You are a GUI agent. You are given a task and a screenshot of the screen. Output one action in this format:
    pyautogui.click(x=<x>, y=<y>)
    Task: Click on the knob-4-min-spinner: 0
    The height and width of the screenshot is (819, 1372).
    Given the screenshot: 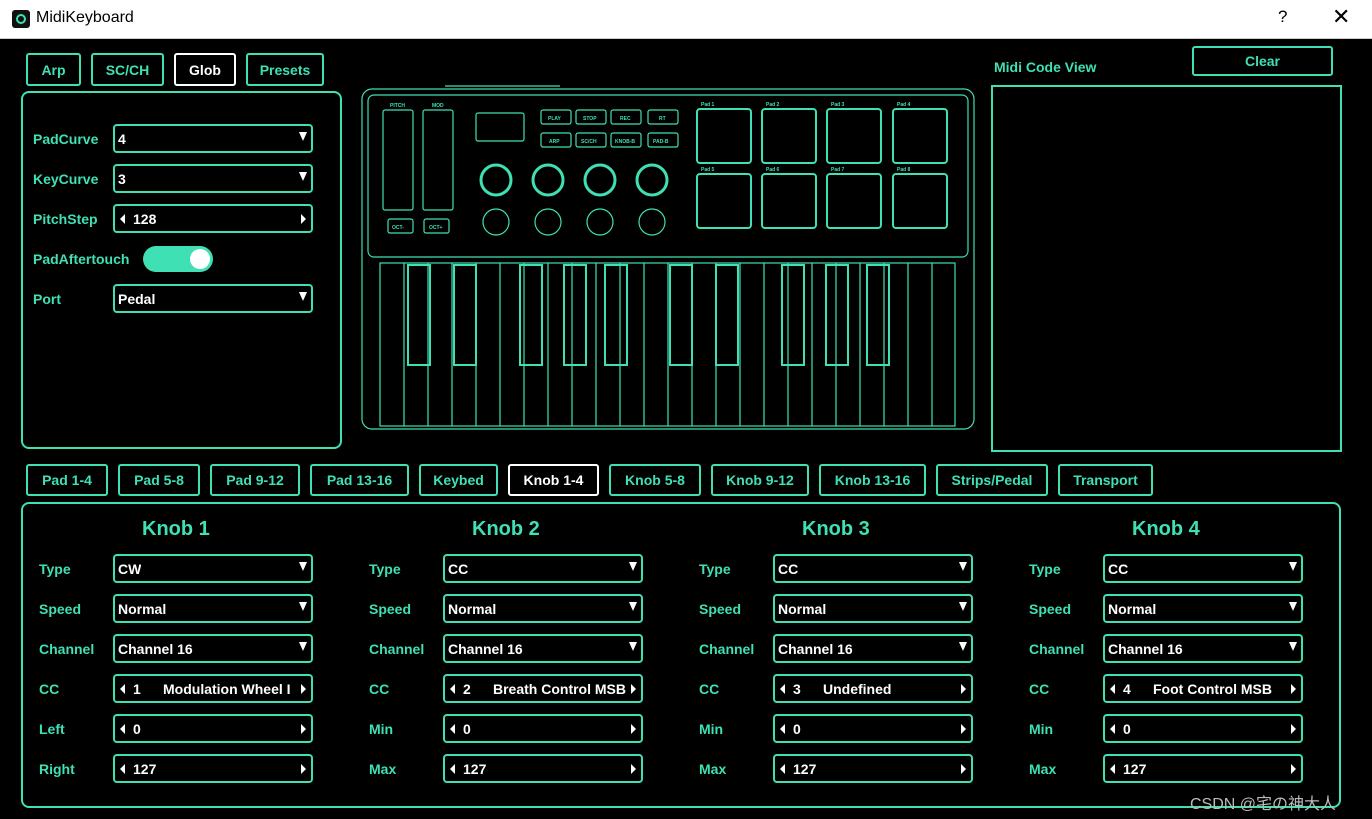 What is the action you would take?
    pyautogui.click(x=1203, y=728)
    